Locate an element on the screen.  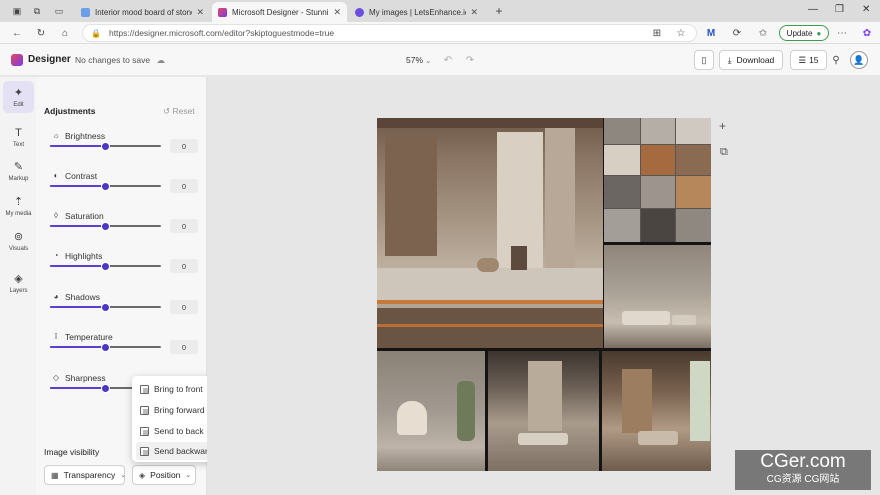
refresh-icon: ↻ is located at coordinates (41, 33).